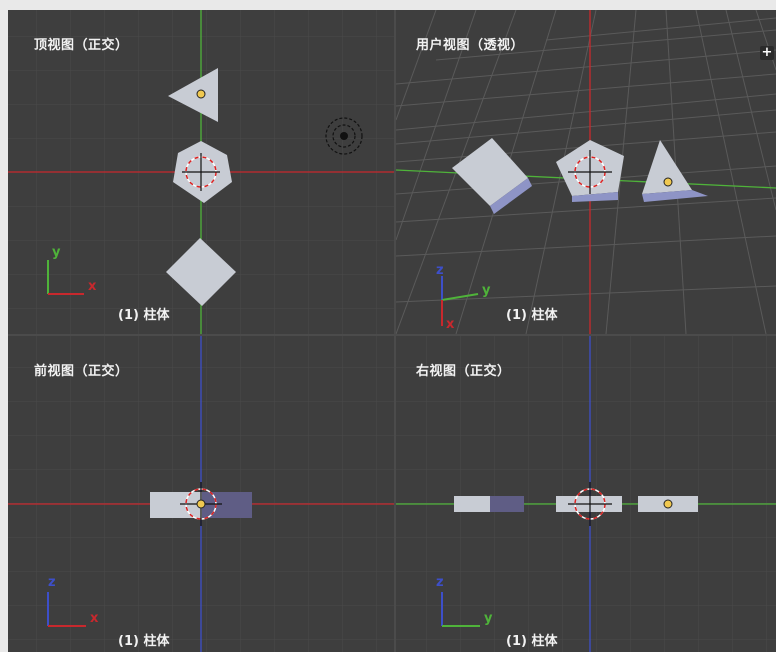 This screenshot has width=776, height=652. What do you see at coordinates (470, 45) in the screenshot?
I see `viewport-title: 用户视图（透视）` at bounding box center [470, 45].